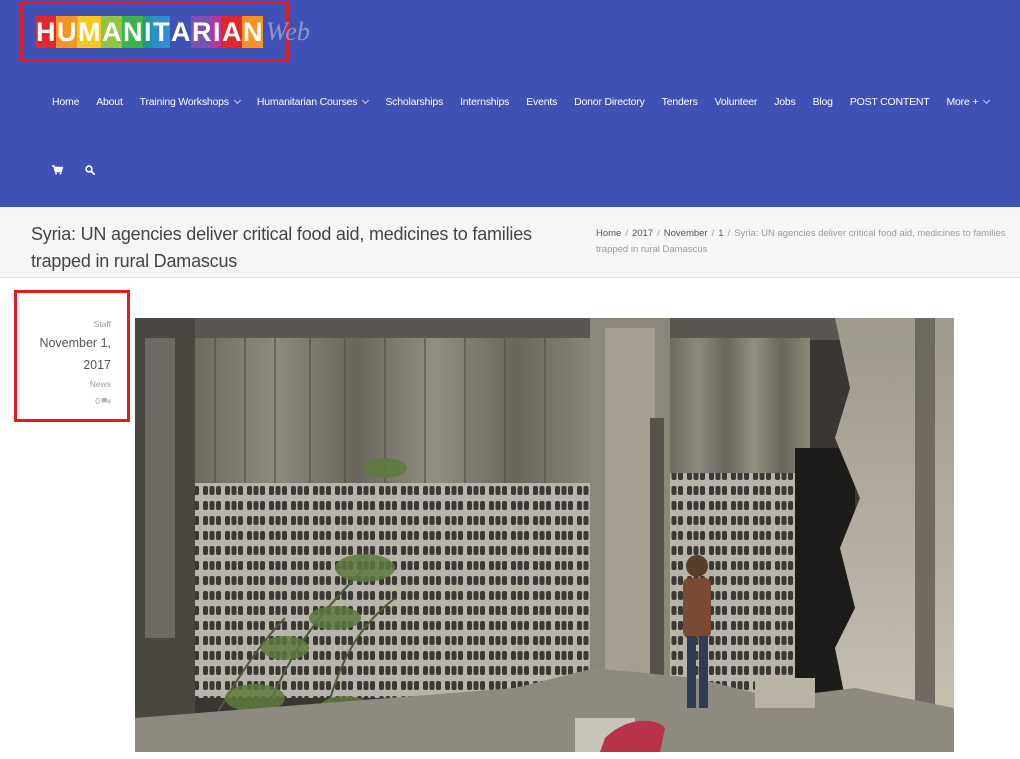  I want to click on nav-item-post-content: POST CONTENT, so click(890, 102).